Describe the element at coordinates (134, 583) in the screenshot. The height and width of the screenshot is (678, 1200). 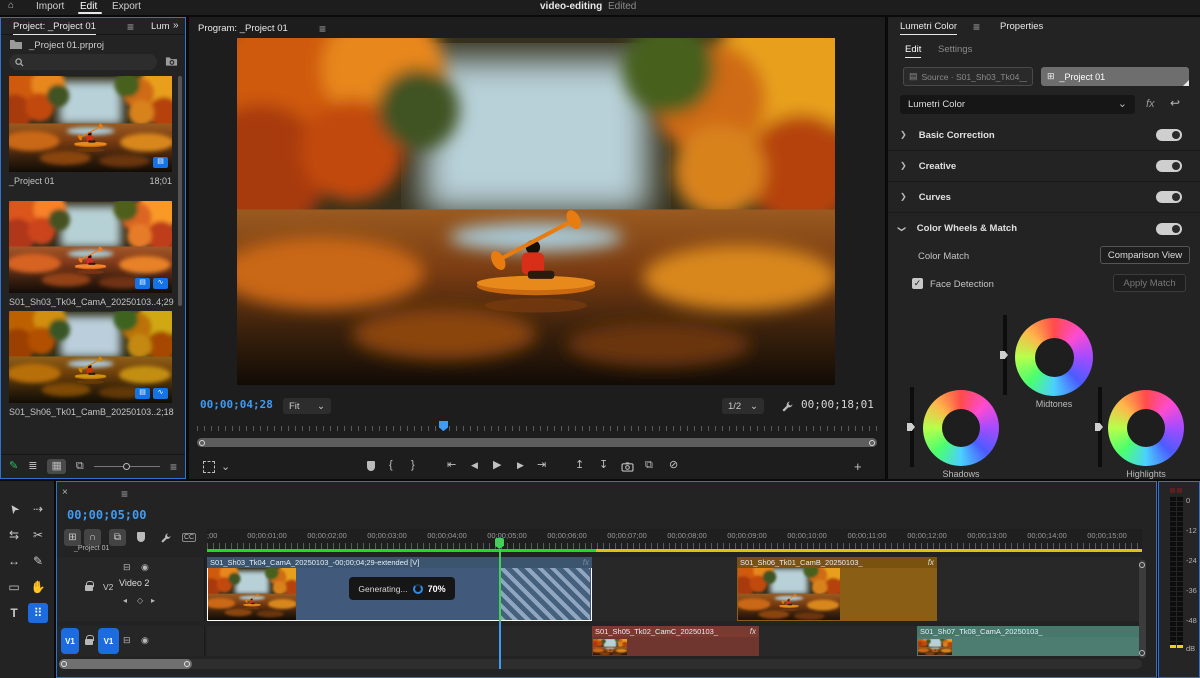
I see `track-name-v2: Video 2` at that location.